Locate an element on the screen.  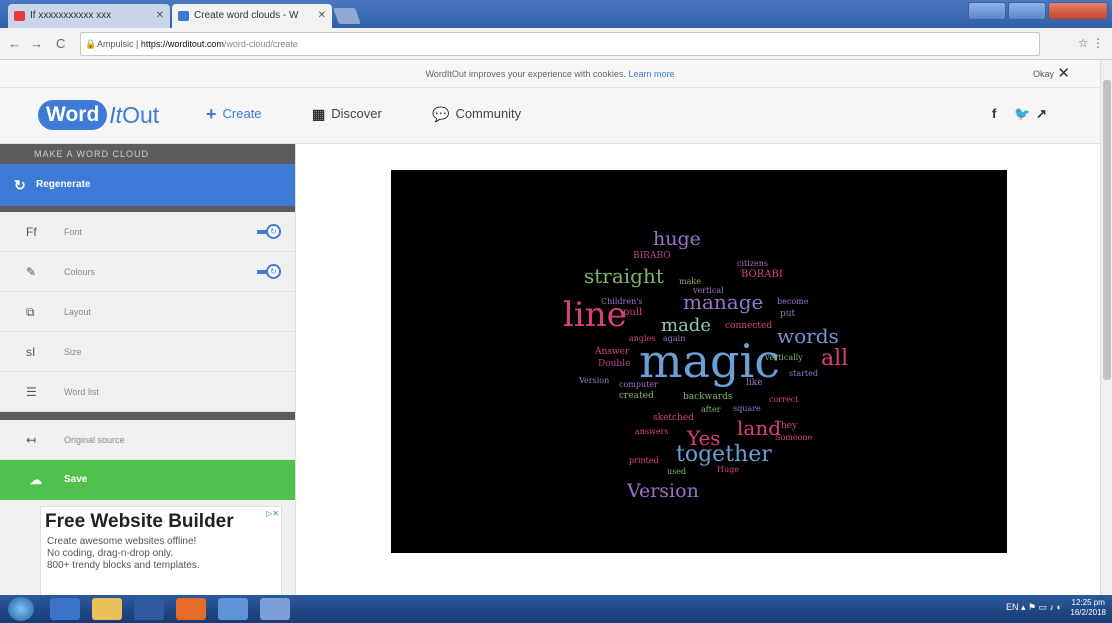
media-player-icon is located at coordinates (149, 609).